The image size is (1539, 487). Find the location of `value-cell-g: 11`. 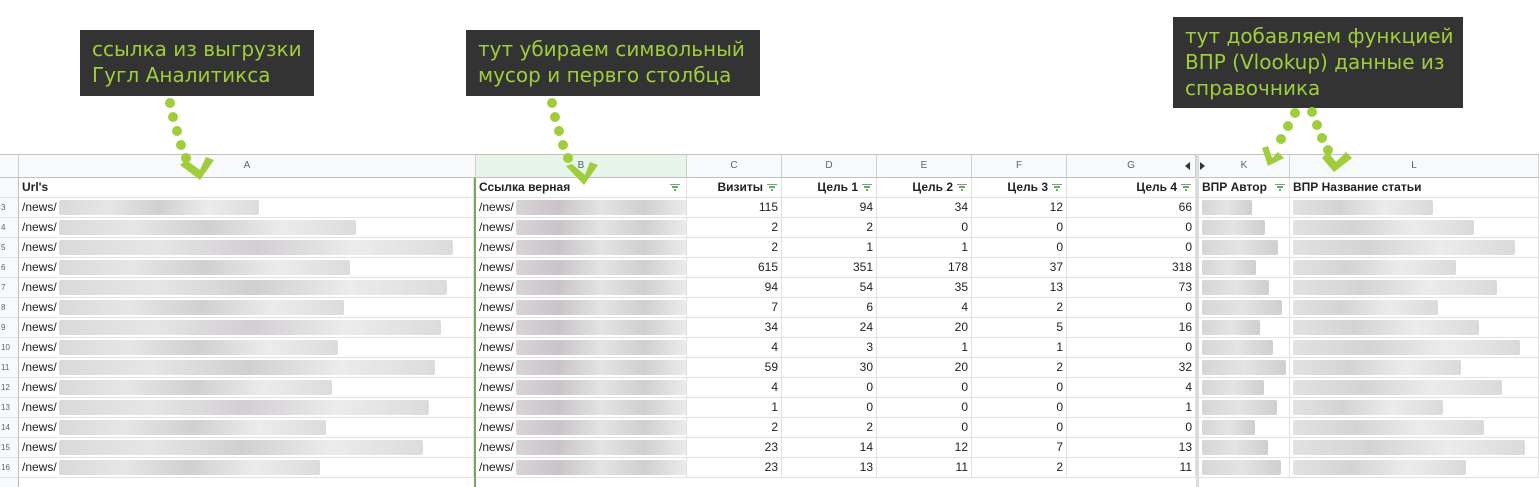

value-cell-g: 11 is located at coordinates (1131, 467).